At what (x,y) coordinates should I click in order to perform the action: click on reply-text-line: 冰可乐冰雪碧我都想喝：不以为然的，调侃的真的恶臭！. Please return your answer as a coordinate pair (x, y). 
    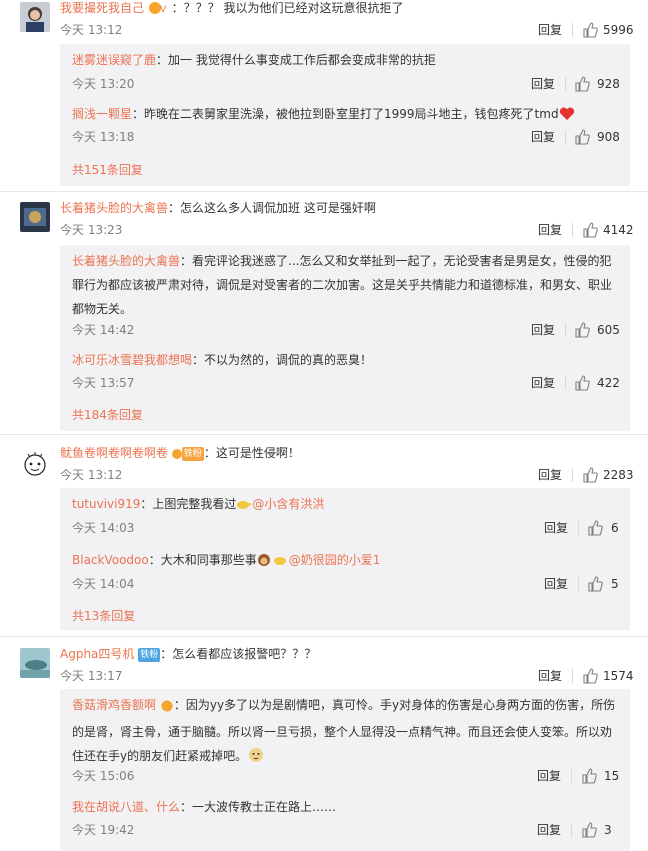
    Looking at the image, I should click on (345, 360).